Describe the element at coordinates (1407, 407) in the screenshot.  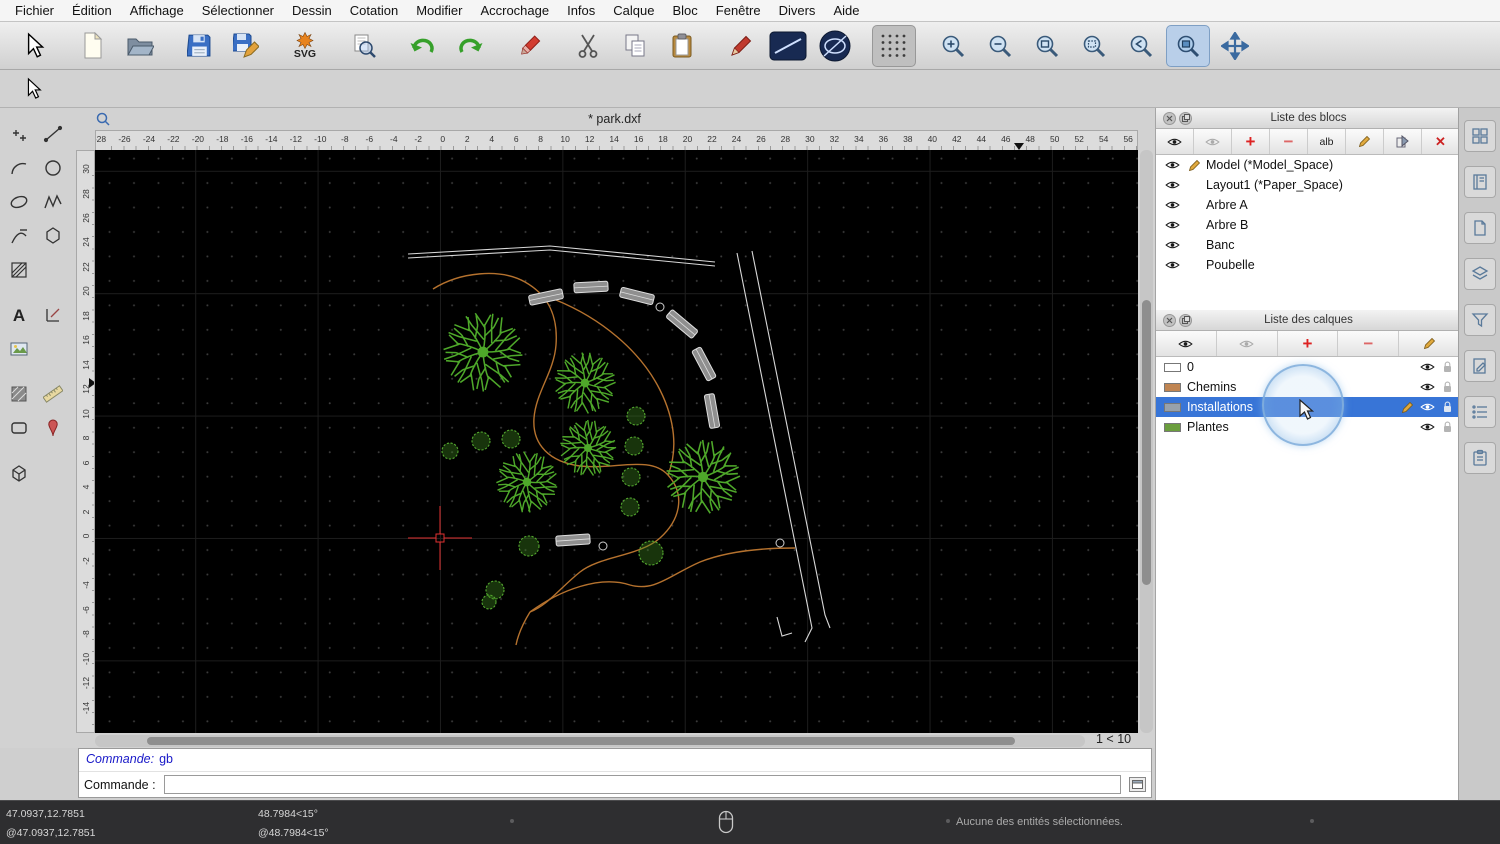
I see `edit-layer-icon` at that location.